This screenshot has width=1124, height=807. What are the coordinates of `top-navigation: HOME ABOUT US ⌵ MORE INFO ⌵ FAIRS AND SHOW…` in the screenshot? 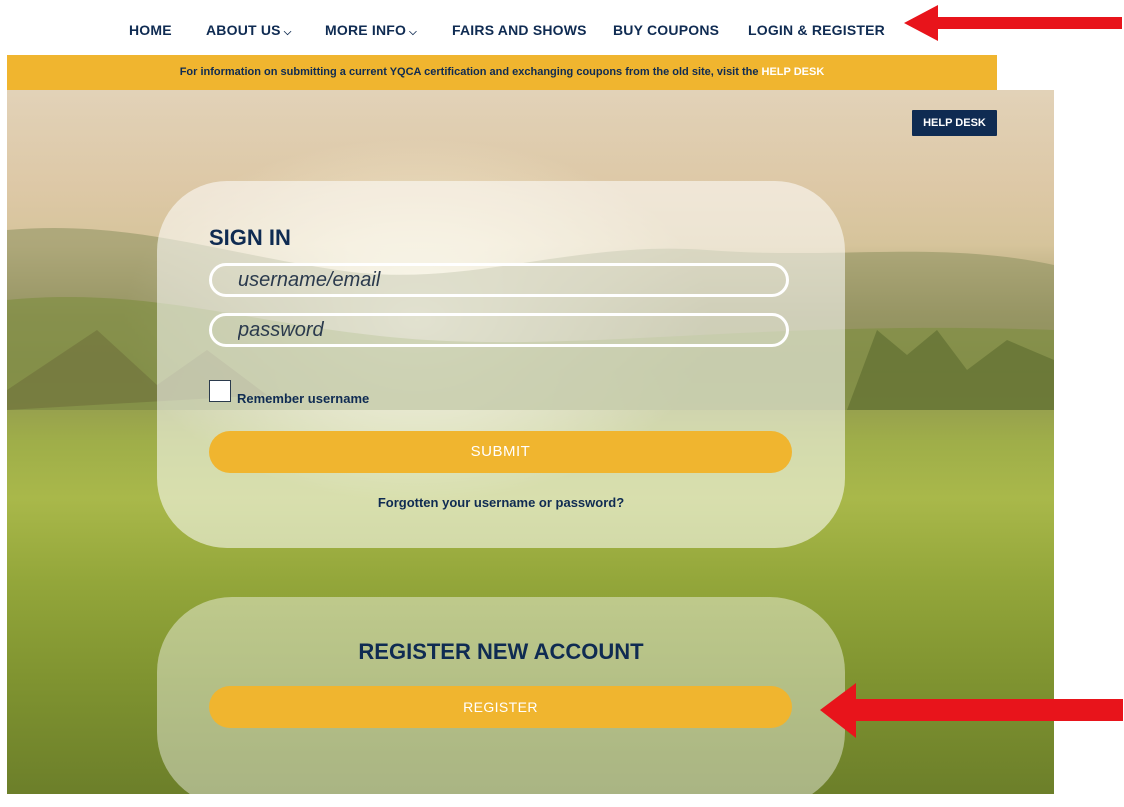 It's located at (527, 24).